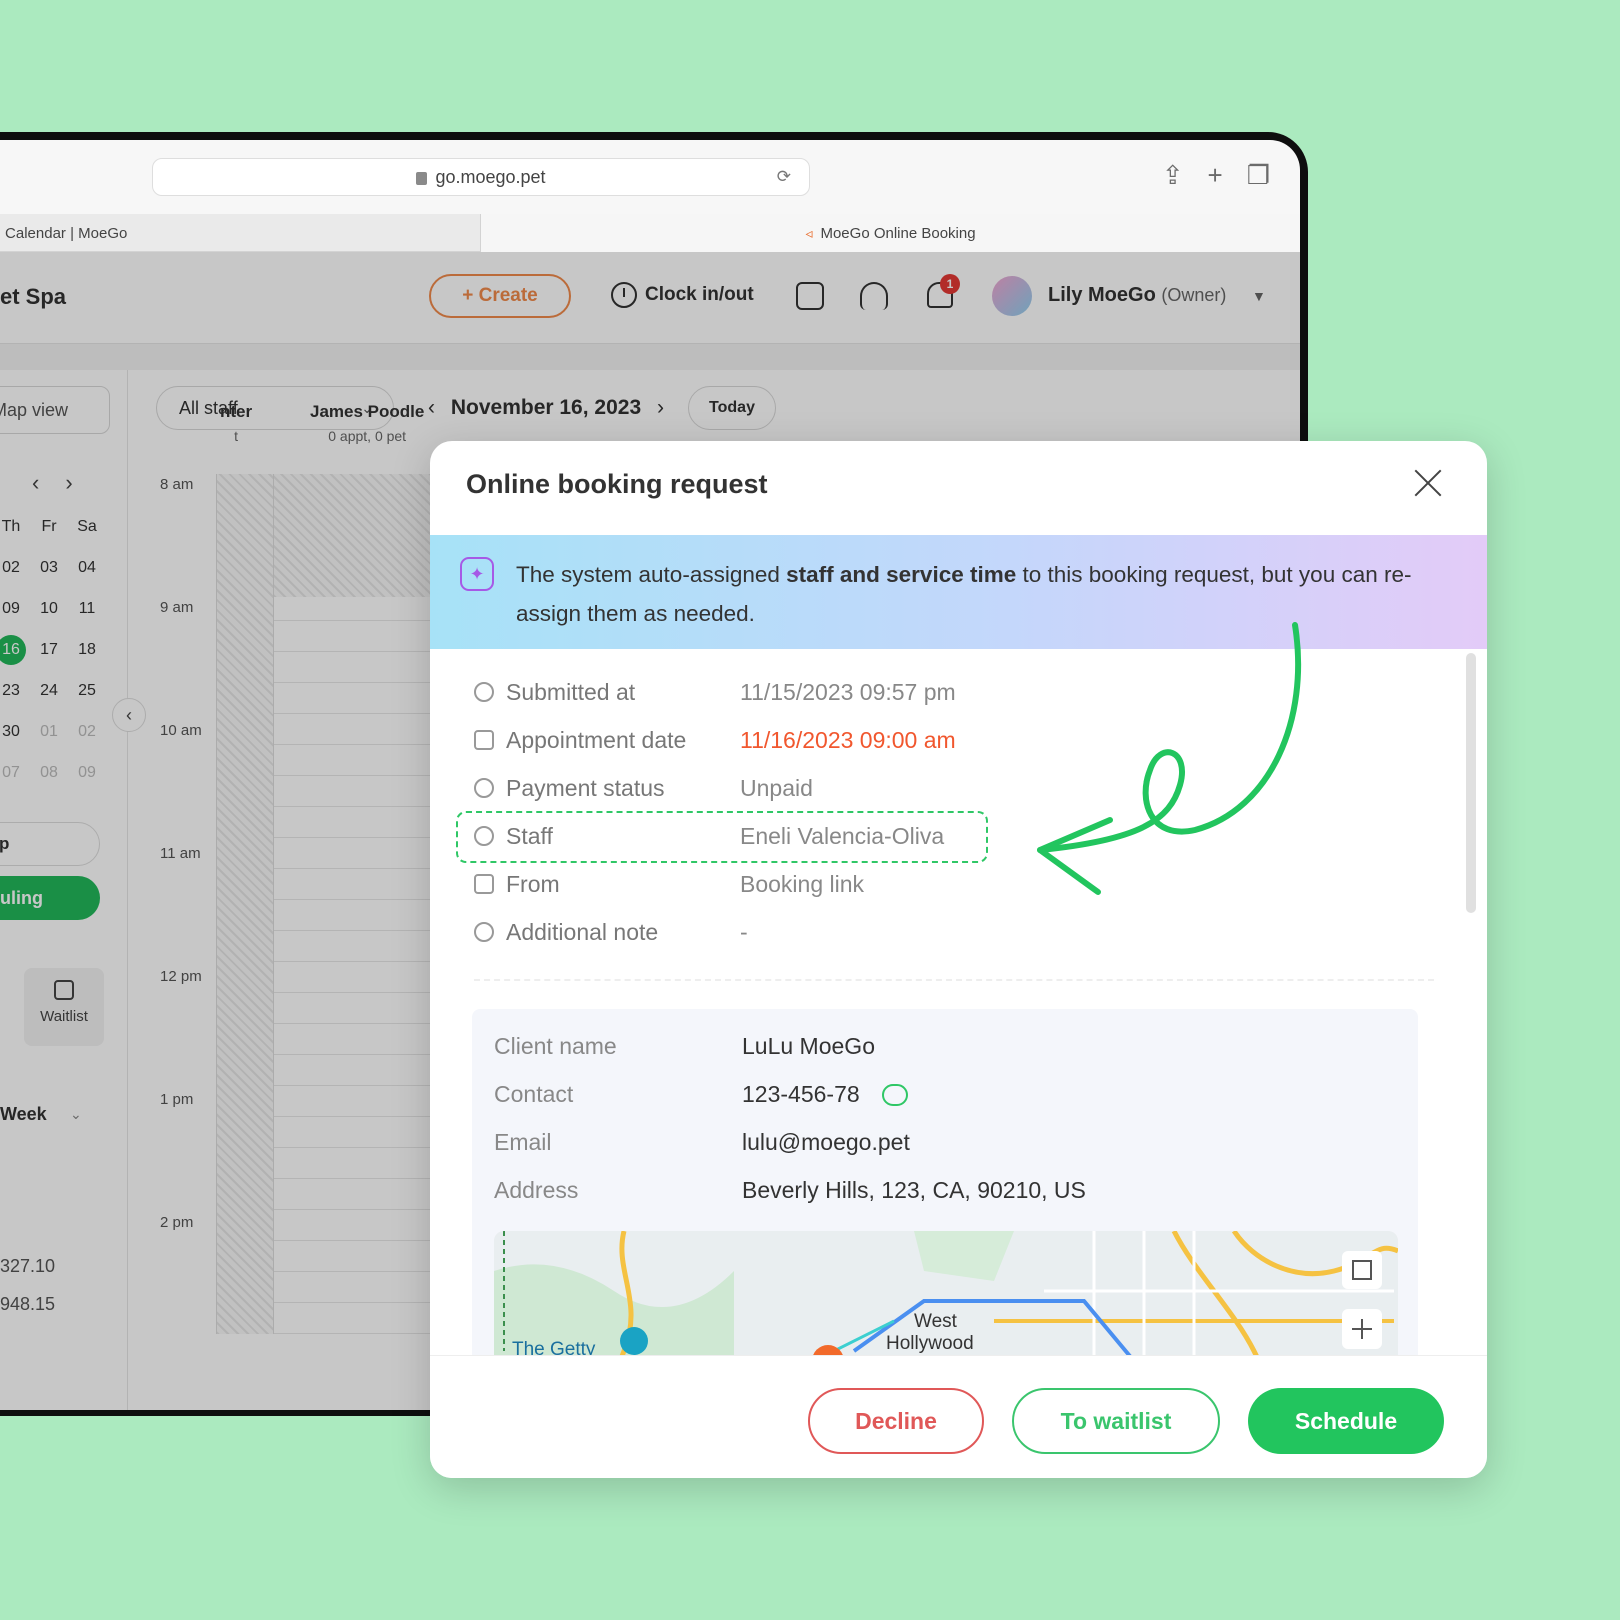 This screenshot has width=1620, height=1620. Describe the element at coordinates (477, 574) in the screenshot. I see `sparkle-icon: ✦` at that location.